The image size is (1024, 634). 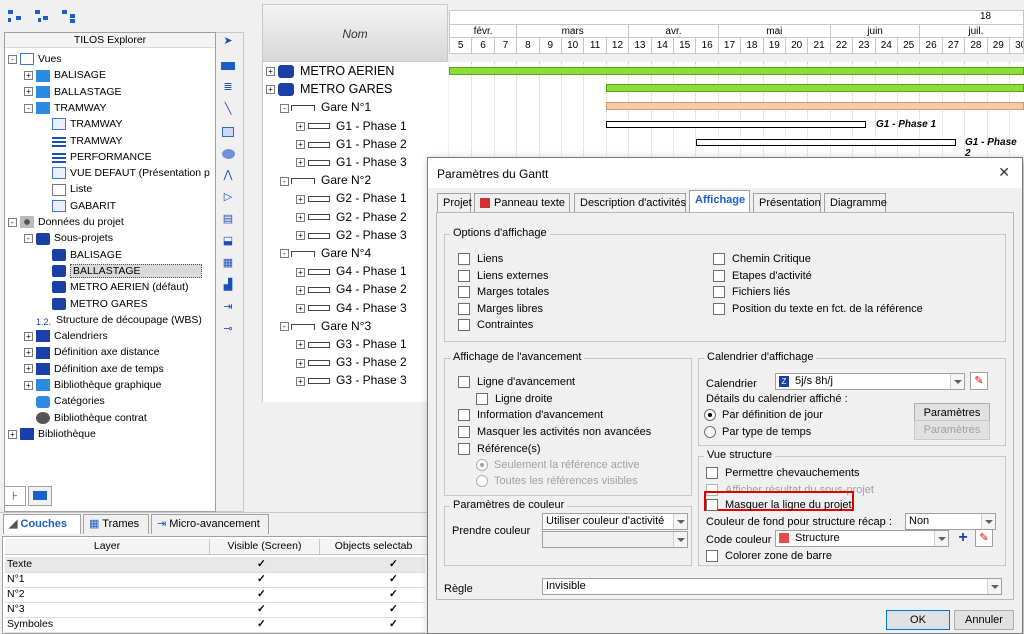 What do you see at coordinates (228, 66) in the screenshot?
I see `bar-tool-icon` at bounding box center [228, 66].